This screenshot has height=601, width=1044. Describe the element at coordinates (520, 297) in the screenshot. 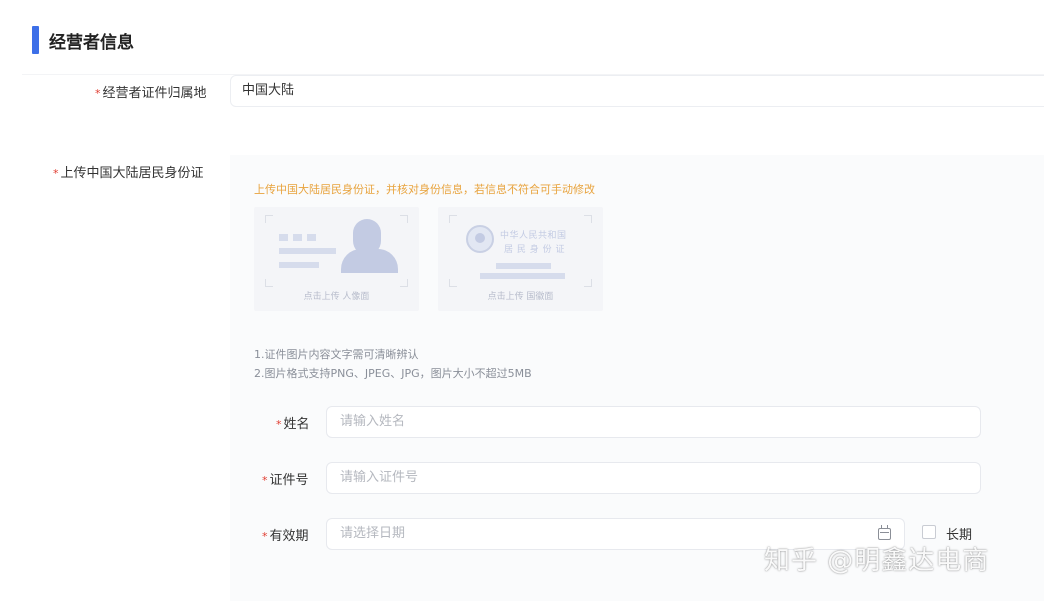

I see `back-caption: 点击上传 国徽面` at that location.